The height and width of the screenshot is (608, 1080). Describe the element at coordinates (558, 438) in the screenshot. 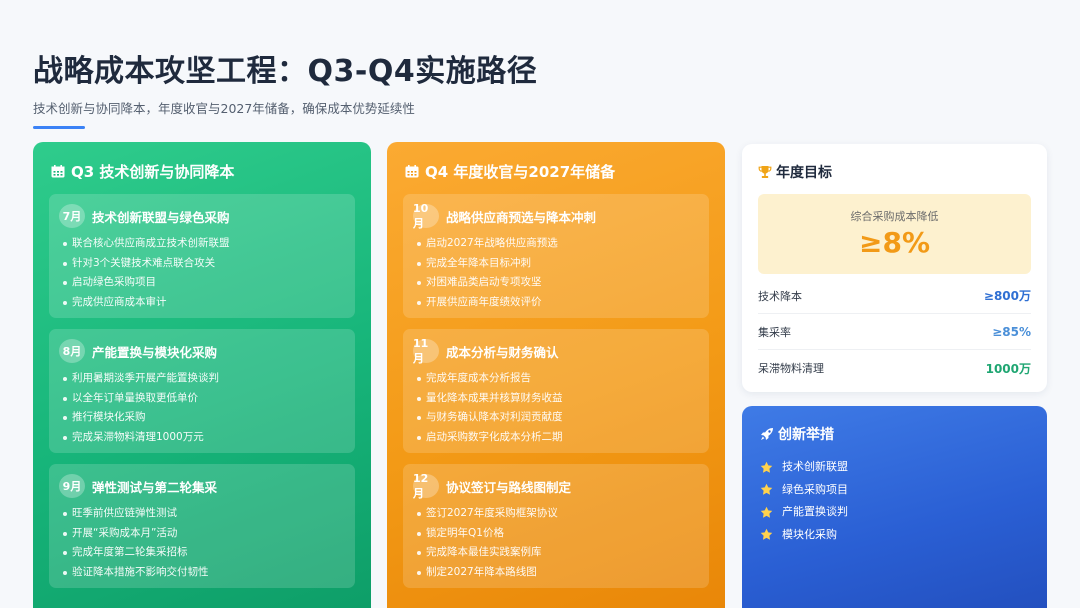

I see `list-item: 启动采购数字化成本分析二期` at that location.